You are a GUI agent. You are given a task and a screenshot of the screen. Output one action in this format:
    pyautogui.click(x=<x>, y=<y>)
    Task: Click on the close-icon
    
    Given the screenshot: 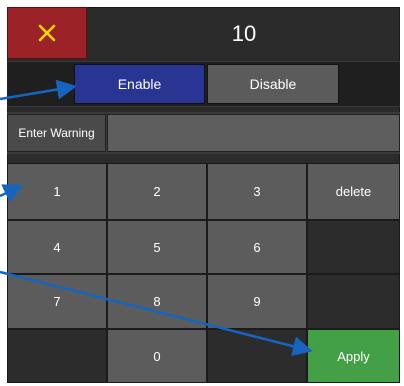 What is the action you would take?
    pyautogui.click(x=47, y=33)
    